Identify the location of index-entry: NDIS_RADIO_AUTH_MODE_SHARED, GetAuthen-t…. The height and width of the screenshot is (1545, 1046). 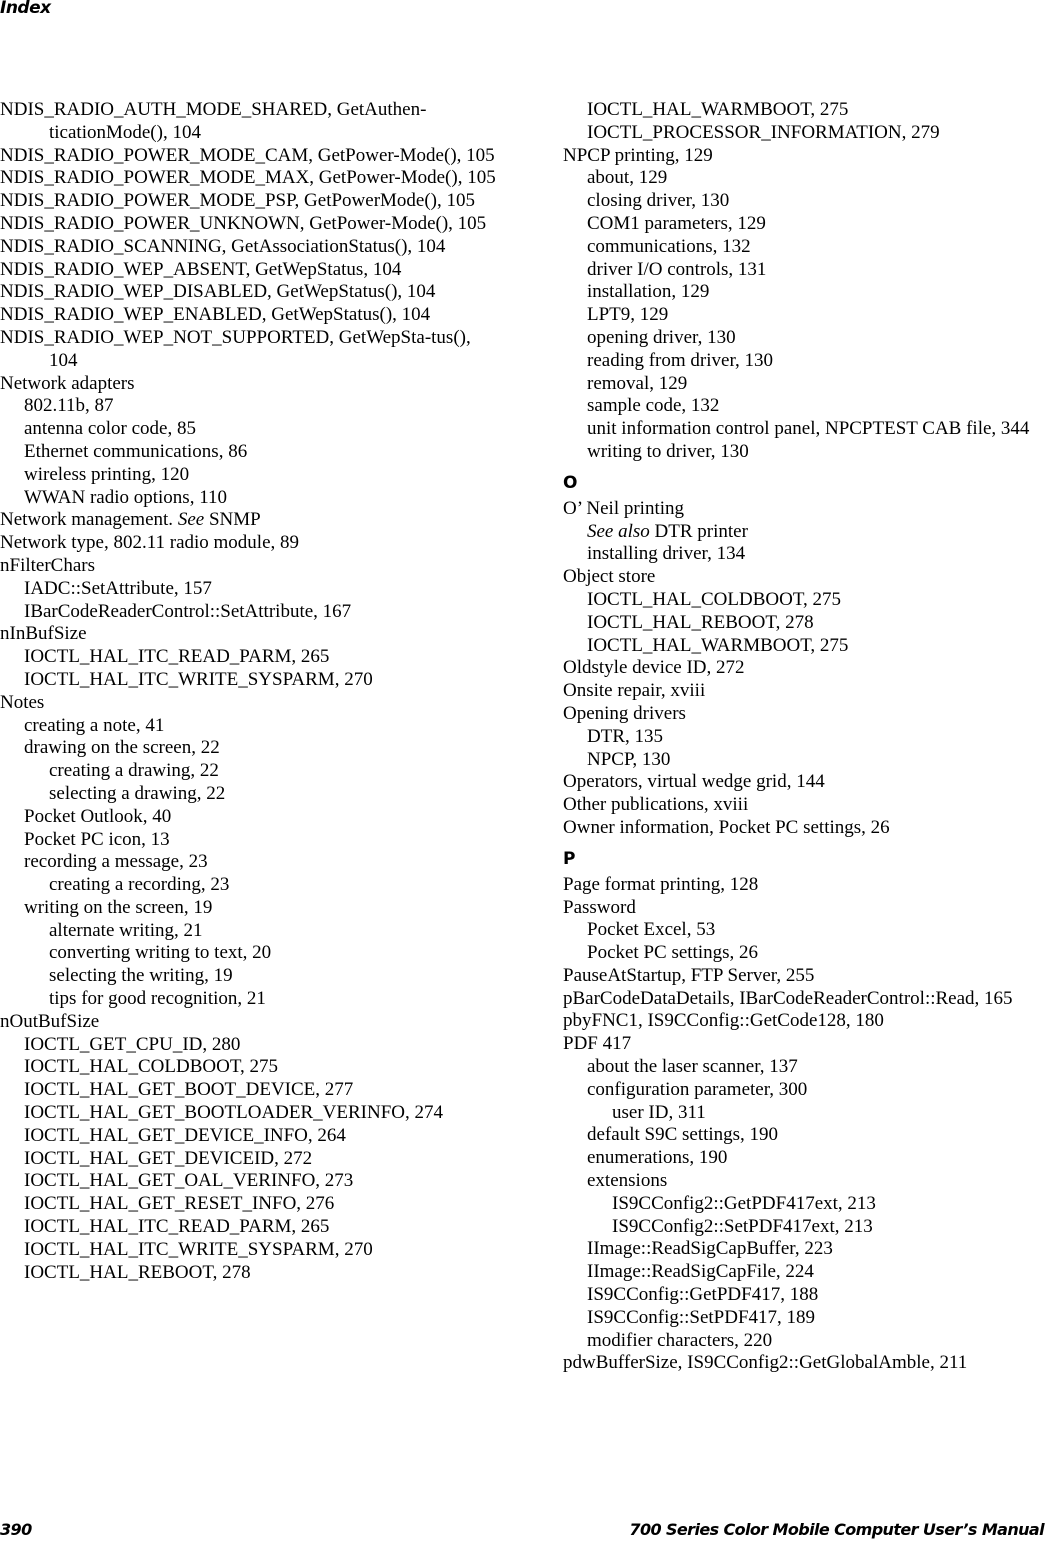
(213, 121).